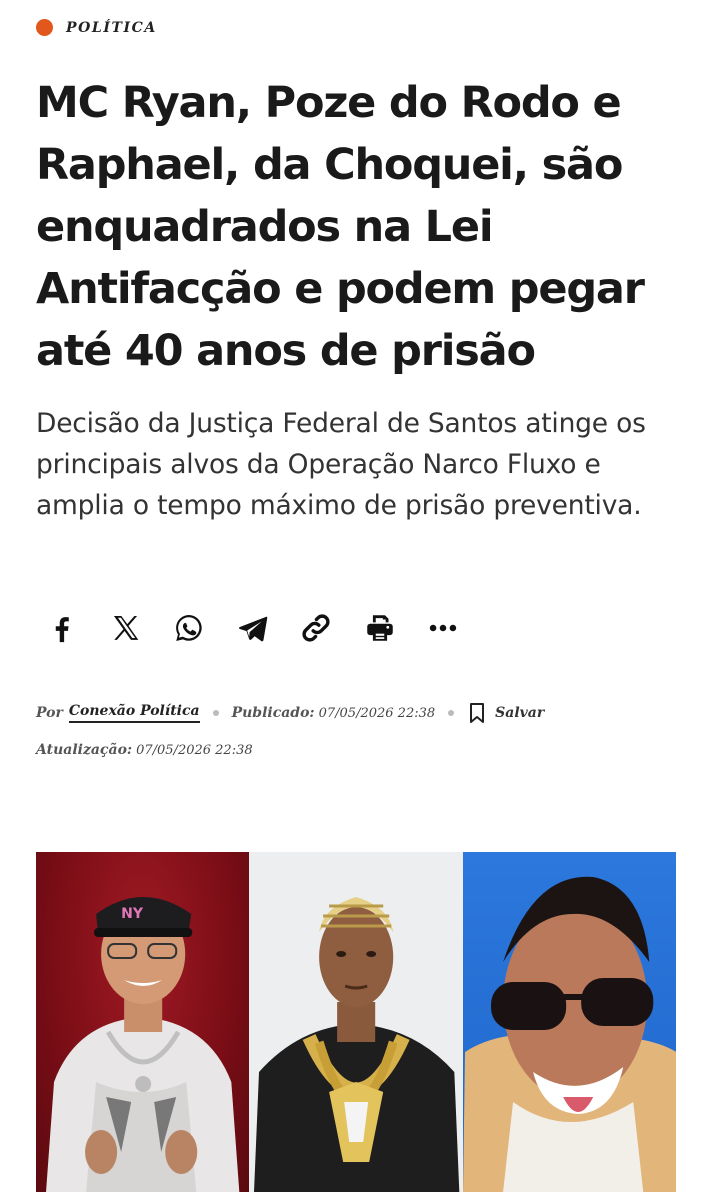 The height and width of the screenshot is (1200, 712). I want to click on mc-ryan-photo: NY, so click(143, 1022).